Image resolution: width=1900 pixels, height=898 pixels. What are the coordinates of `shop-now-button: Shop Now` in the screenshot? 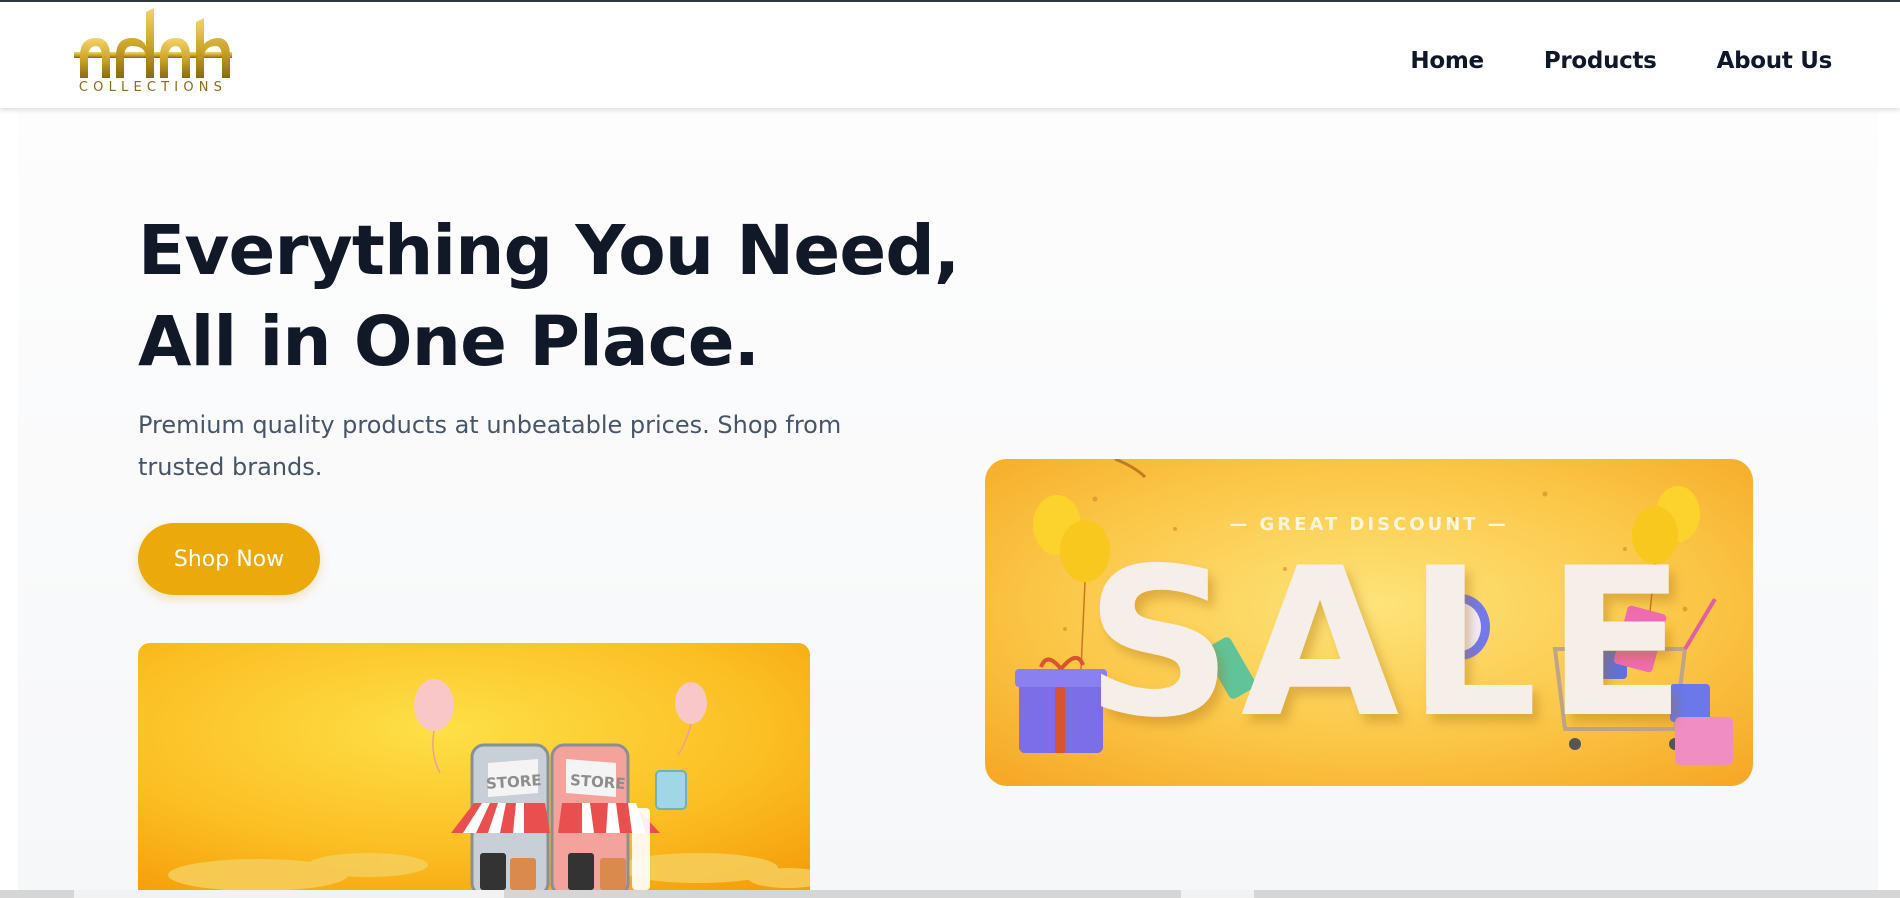 It's located at (229, 559).